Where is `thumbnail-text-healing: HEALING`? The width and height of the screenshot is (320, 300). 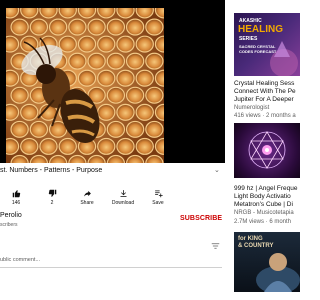
thumbnail-text-healing: HEALING is located at coordinates (260, 29).